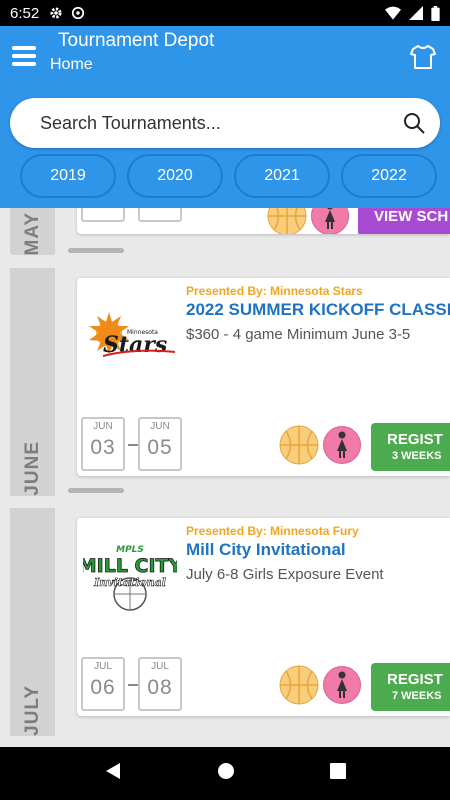 This screenshot has width=450, height=800. Describe the element at coordinates (389, 176) in the screenshot. I see `year-button-2022: 2022` at that location.